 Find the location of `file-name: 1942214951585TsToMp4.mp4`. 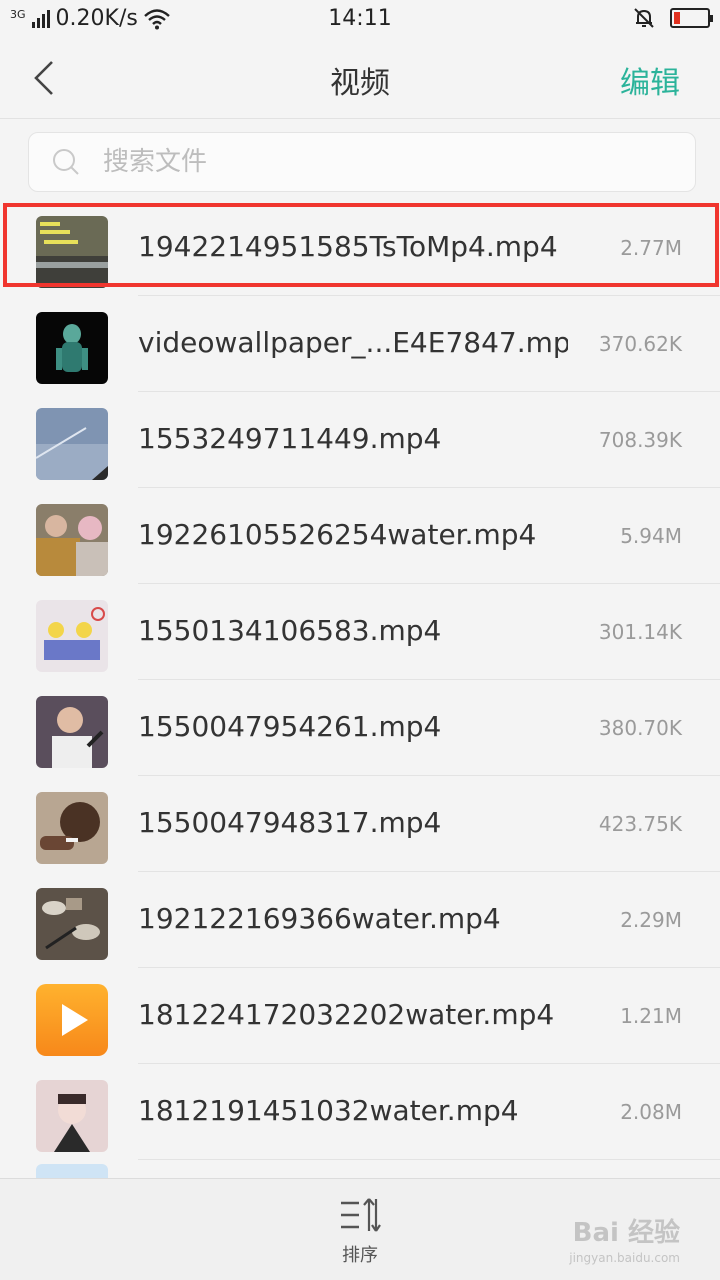

file-name: 1942214951585TsToMp4.mp4 is located at coordinates (348, 246).